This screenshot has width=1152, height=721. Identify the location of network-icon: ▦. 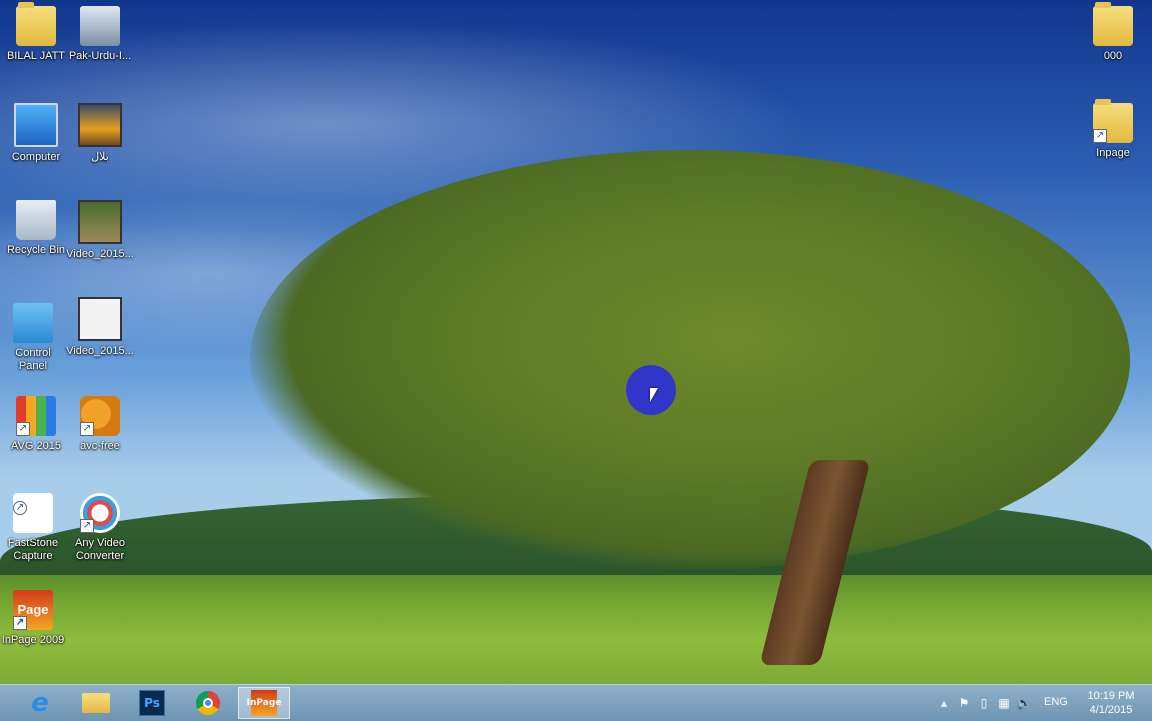
(1004, 703).